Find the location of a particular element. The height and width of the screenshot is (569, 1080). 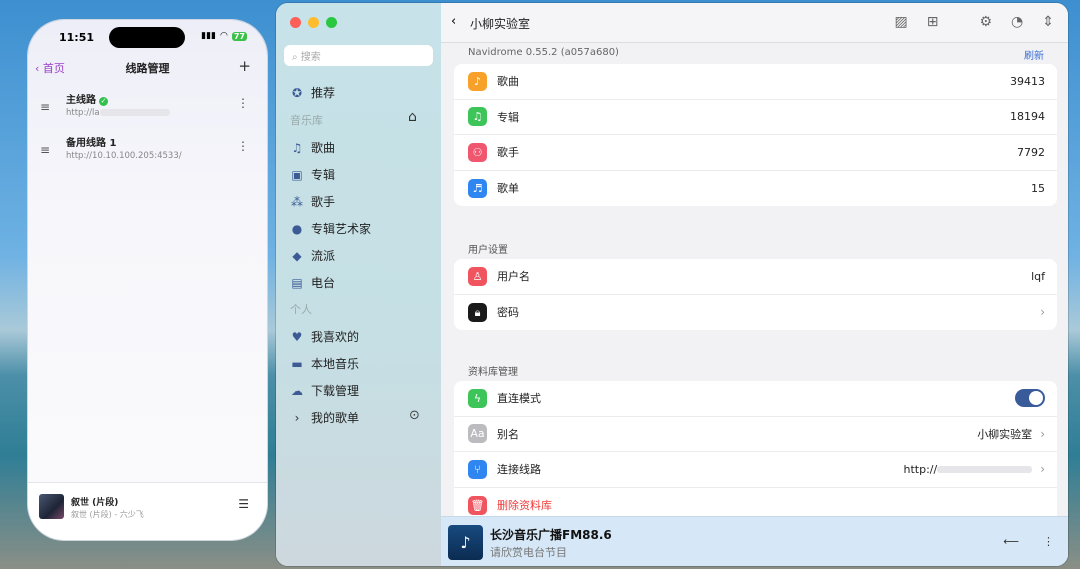

username-row: ♙ 用户名 lqf is located at coordinates (755, 277).